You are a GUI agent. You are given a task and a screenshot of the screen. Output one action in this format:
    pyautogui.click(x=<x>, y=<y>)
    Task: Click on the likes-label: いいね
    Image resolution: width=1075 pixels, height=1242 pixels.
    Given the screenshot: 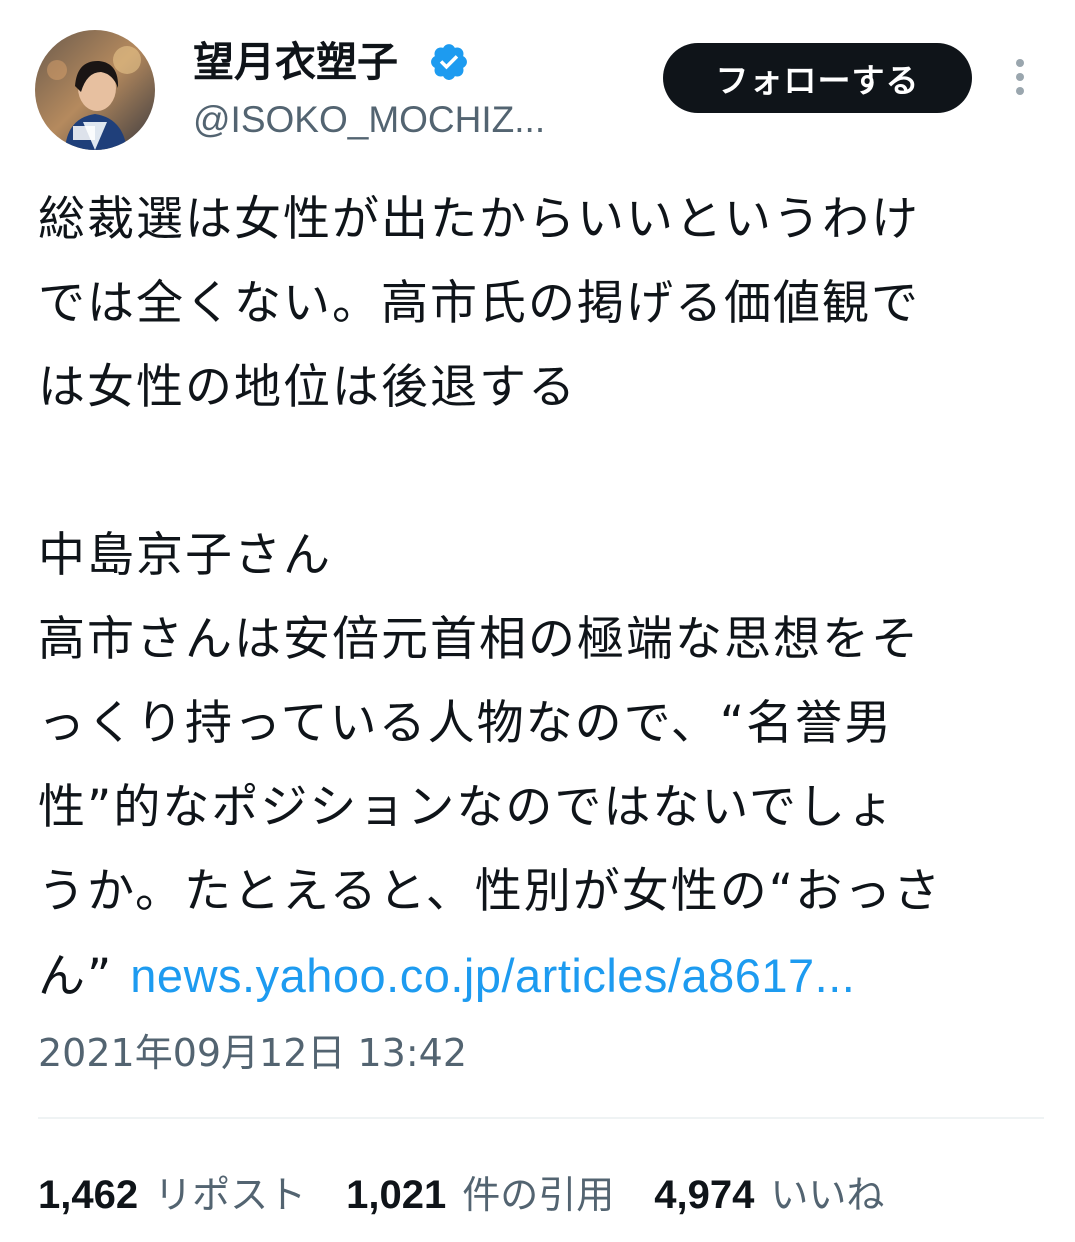 What is the action you would take?
    pyautogui.click(x=827, y=1194)
    